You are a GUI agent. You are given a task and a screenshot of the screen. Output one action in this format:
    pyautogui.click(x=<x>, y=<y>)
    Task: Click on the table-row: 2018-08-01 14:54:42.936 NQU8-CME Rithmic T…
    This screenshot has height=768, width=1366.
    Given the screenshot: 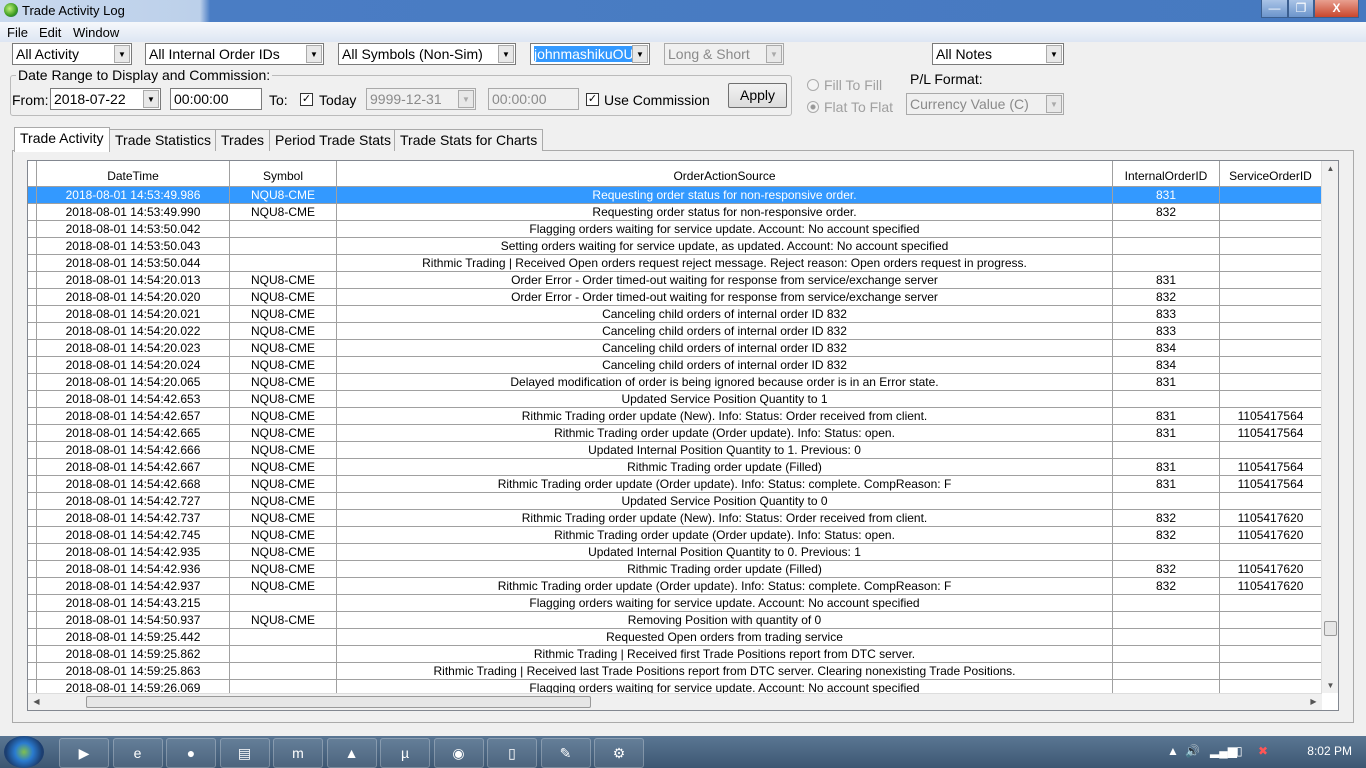 What is the action you would take?
    pyautogui.click(x=675, y=569)
    